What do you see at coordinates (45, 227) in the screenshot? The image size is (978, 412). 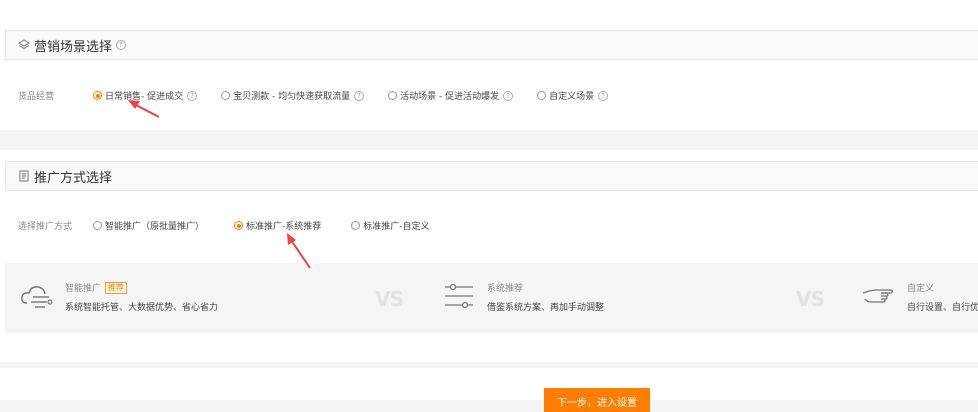 I see `promo-row-label: 选择推广方式` at bounding box center [45, 227].